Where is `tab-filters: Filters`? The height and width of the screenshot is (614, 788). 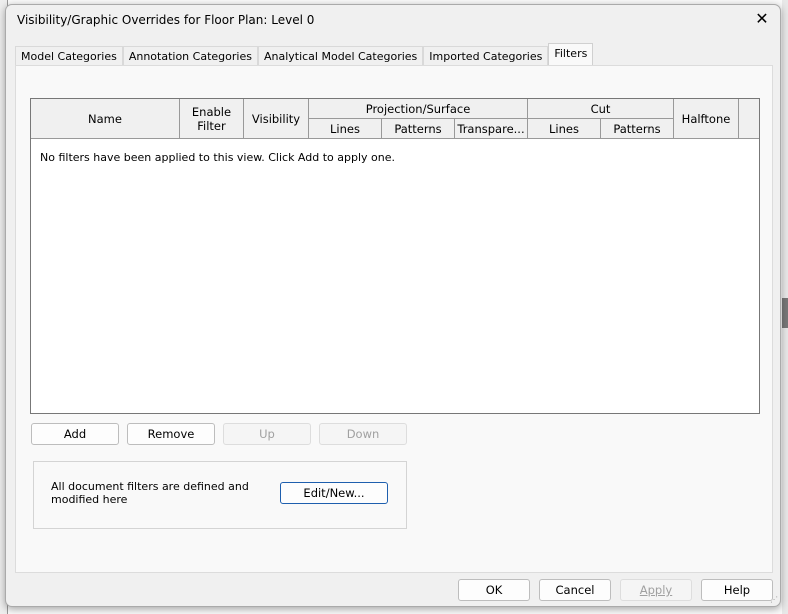 tab-filters: Filters is located at coordinates (571, 54).